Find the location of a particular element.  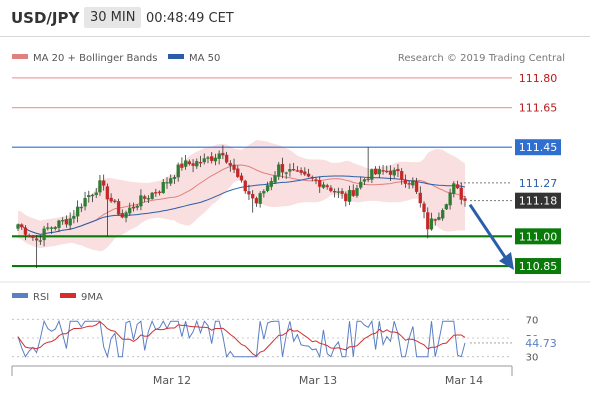

bb-legend-swatch is located at coordinates (20, 56).